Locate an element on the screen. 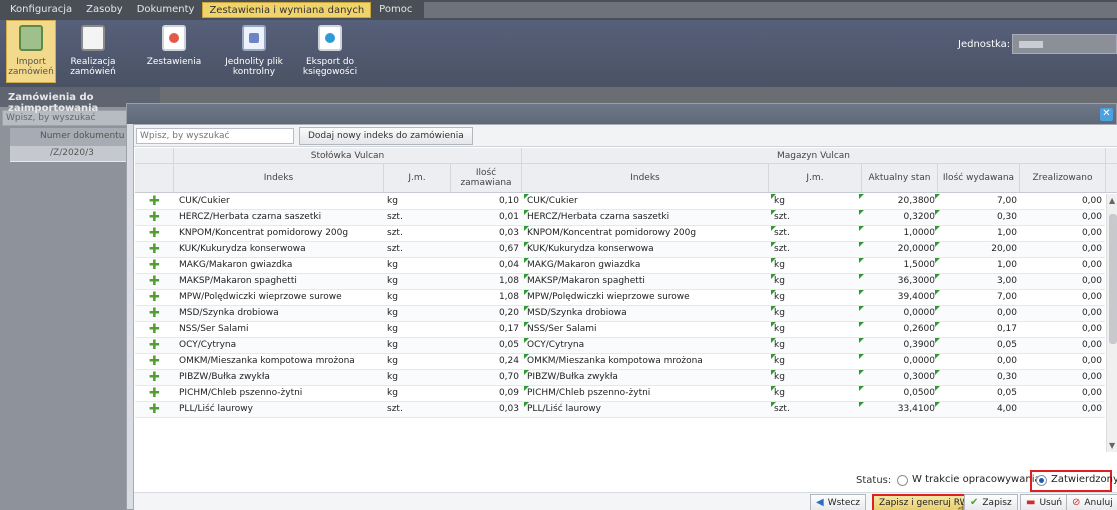 Image resolution: width=1117 pixels, height=510 pixels. col-indeks: Indeks is located at coordinates (279, 178).